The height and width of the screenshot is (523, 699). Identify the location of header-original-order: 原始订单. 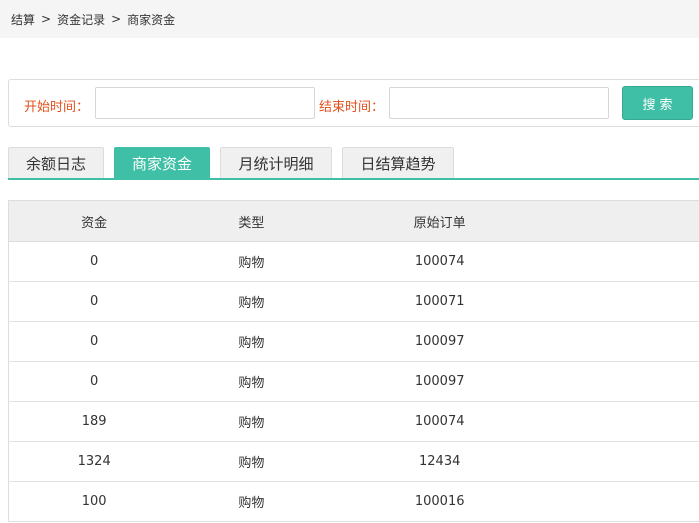
(440, 221).